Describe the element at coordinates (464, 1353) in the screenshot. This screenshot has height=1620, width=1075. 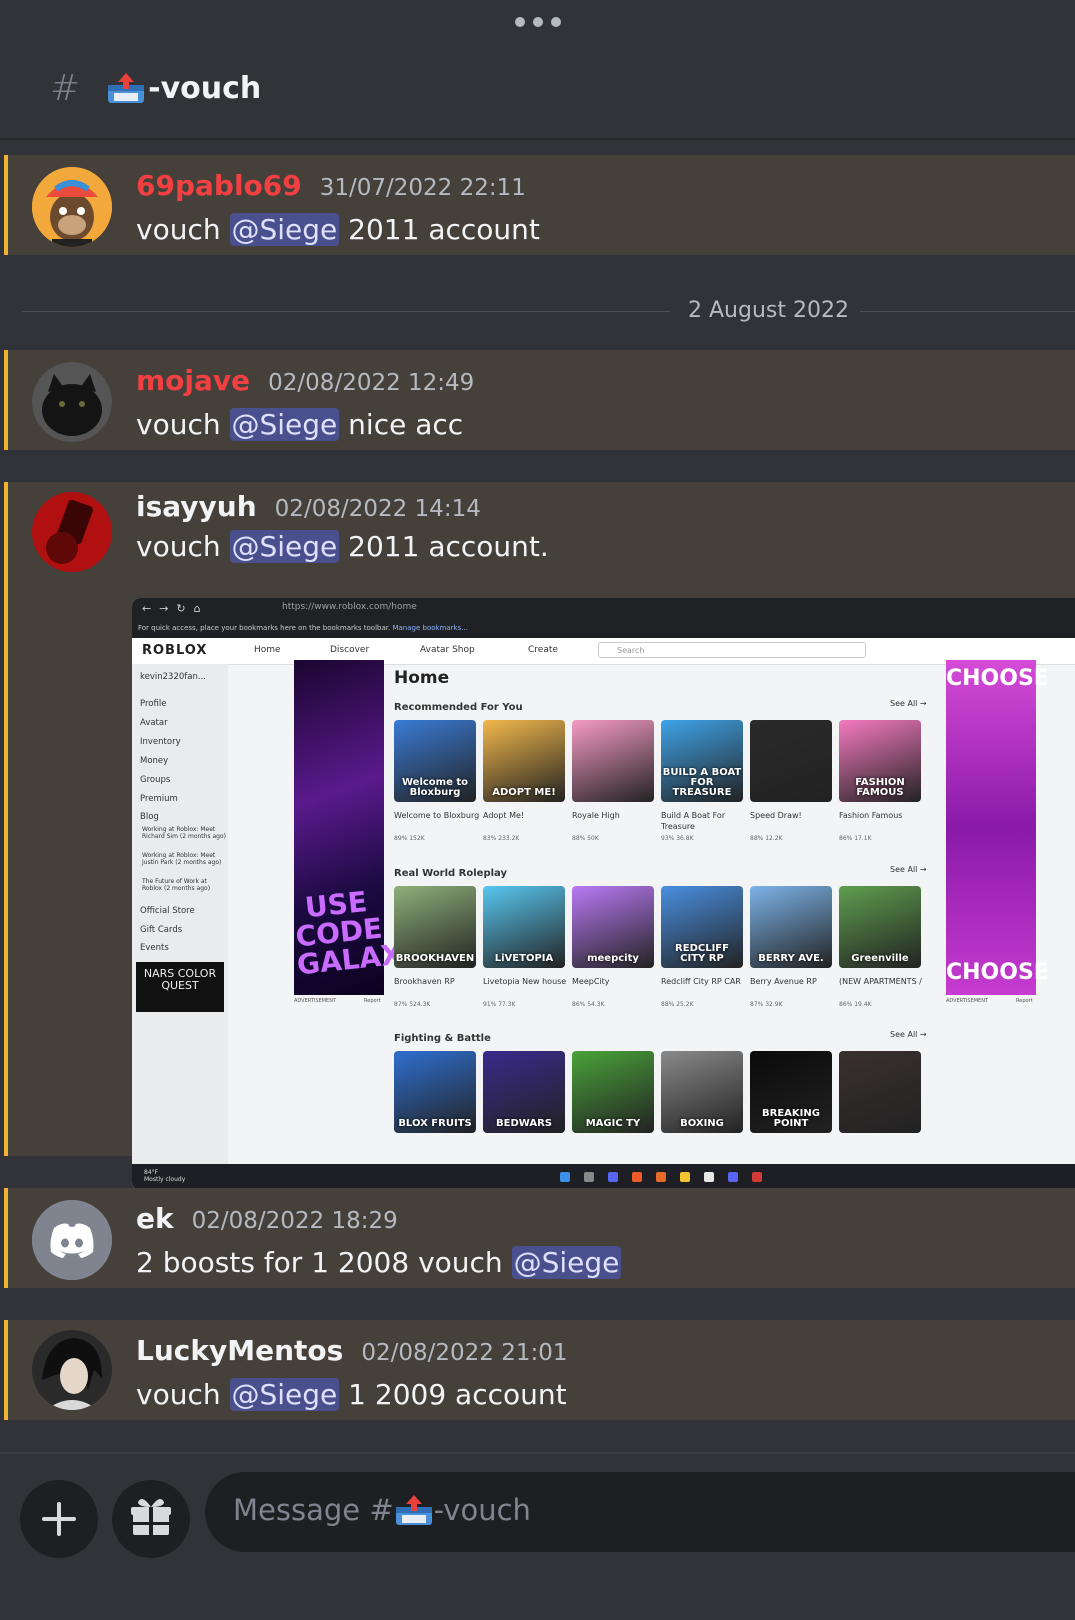
I see `timestamp: 02/08/2022 21:01` at that location.